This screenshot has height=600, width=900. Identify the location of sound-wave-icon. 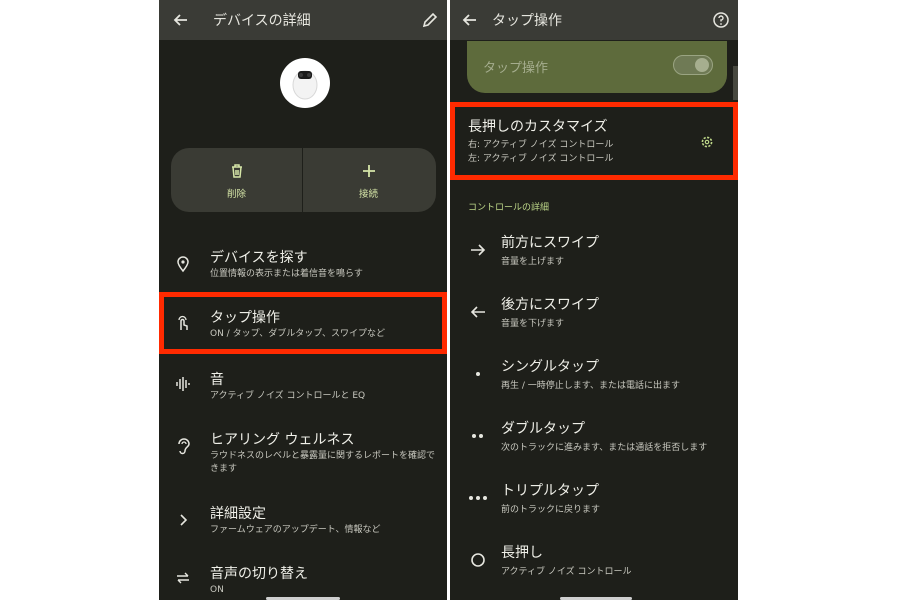
(183, 384).